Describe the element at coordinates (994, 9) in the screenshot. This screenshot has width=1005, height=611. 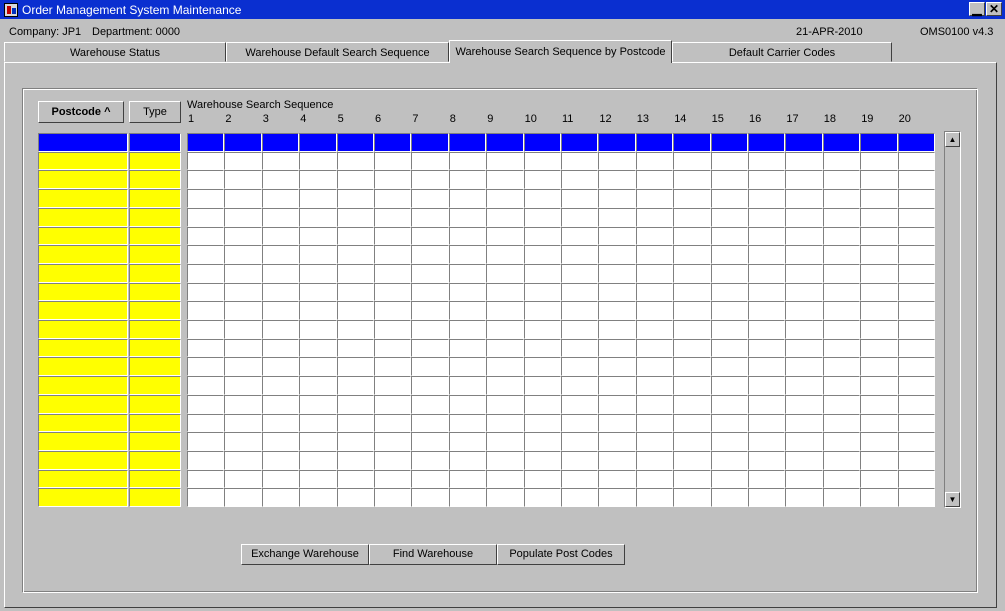
I see `close-button: ✕` at that location.